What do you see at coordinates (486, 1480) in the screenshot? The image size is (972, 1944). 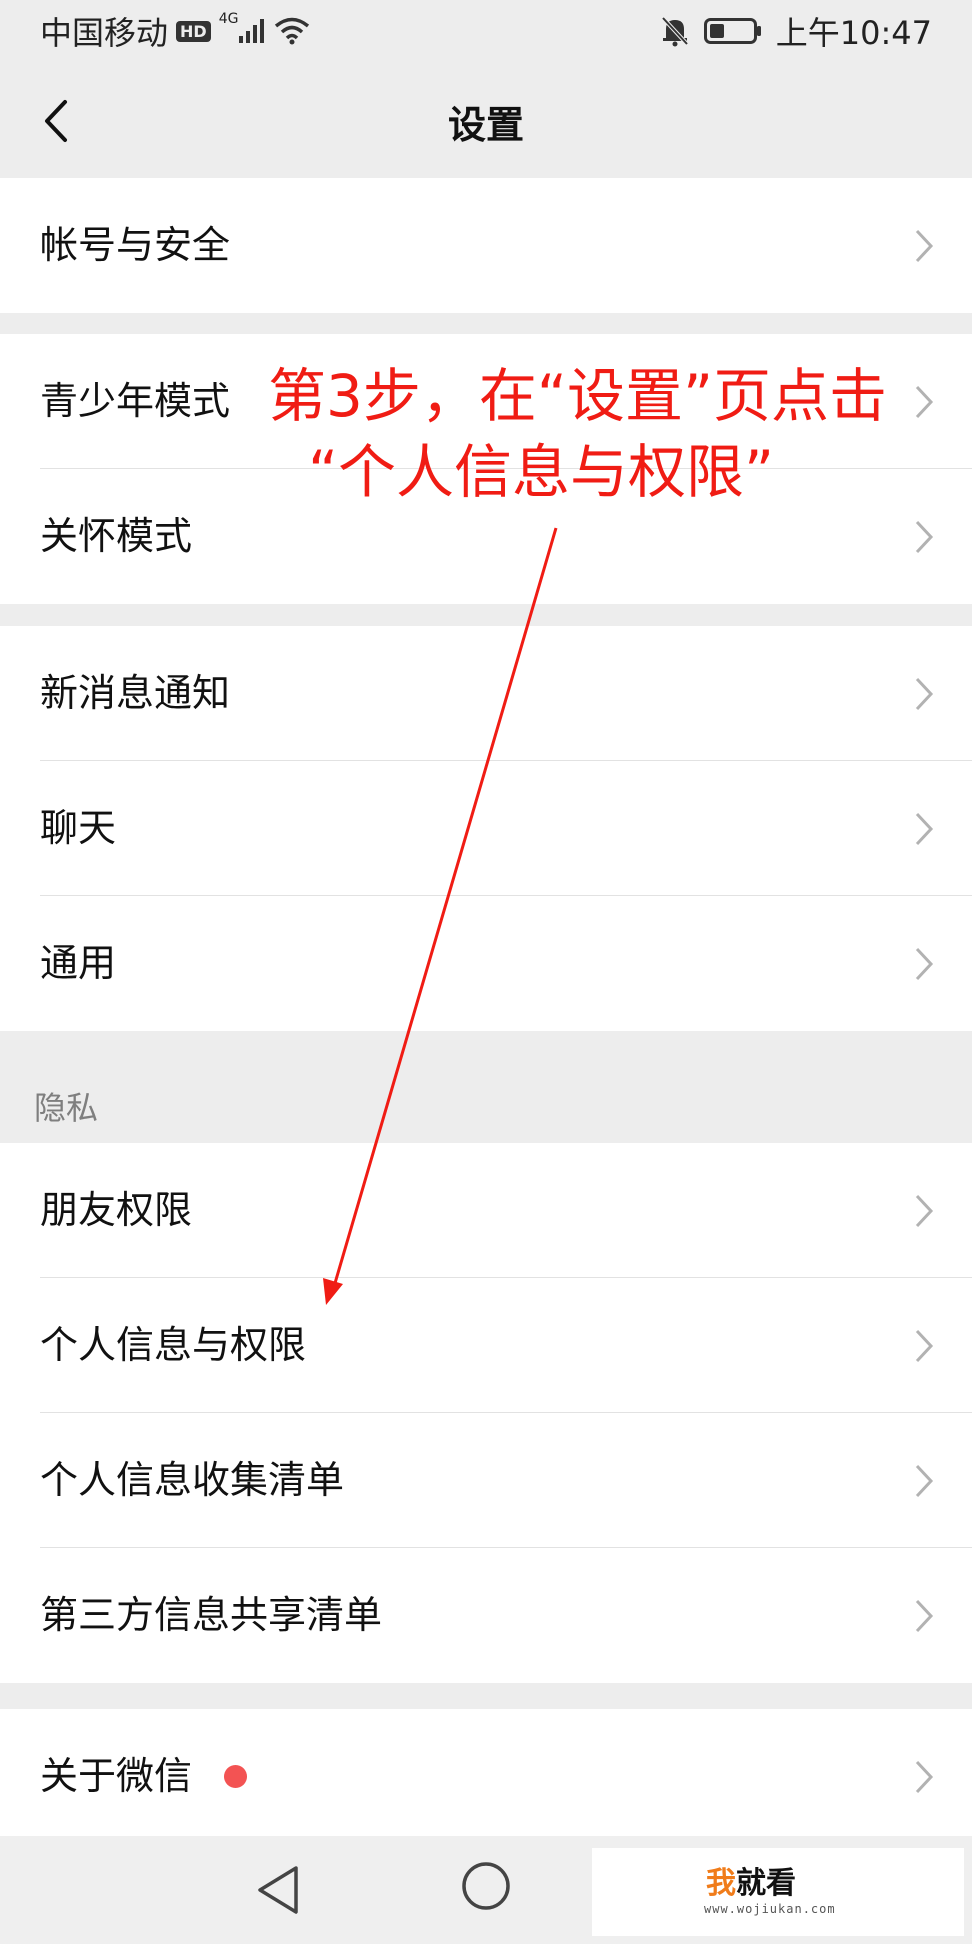 I see `setting-row-personal-info-collection: 个人信息收集清单` at bounding box center [486, 1480].